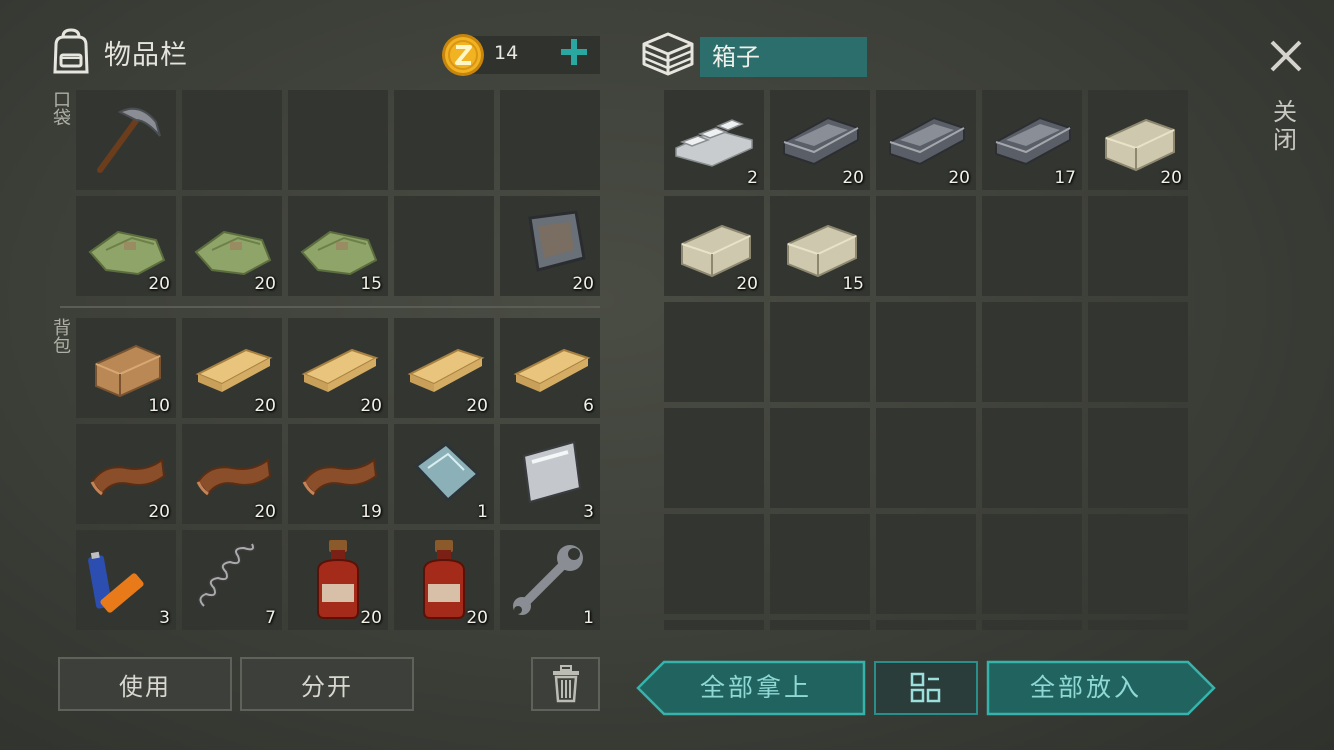  I want to click on pocket-label: 口袋, so click(62, 109).